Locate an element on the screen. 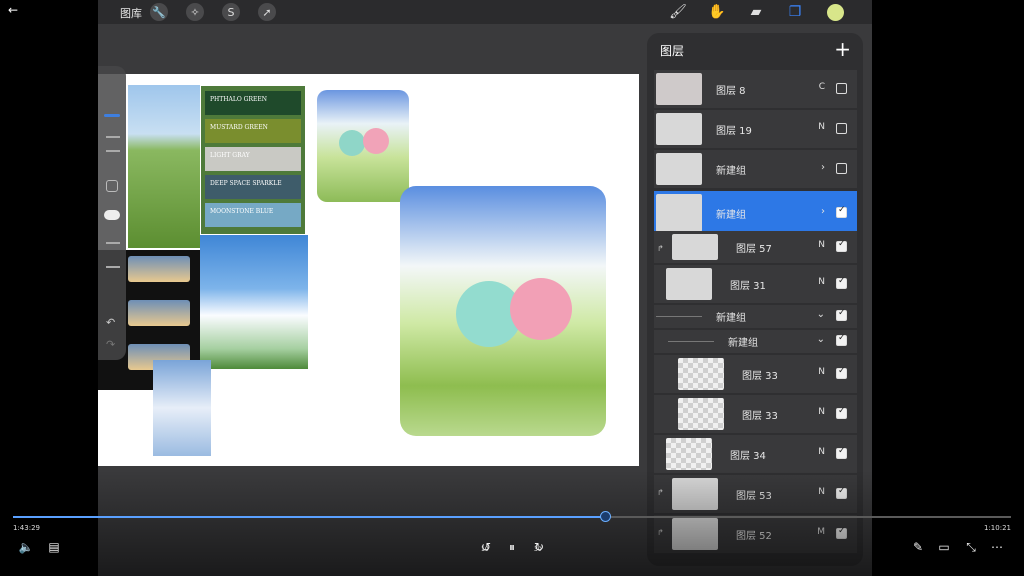 The image size is (1024, 576). color-picker-swatch is located at coordinates (835, 12).